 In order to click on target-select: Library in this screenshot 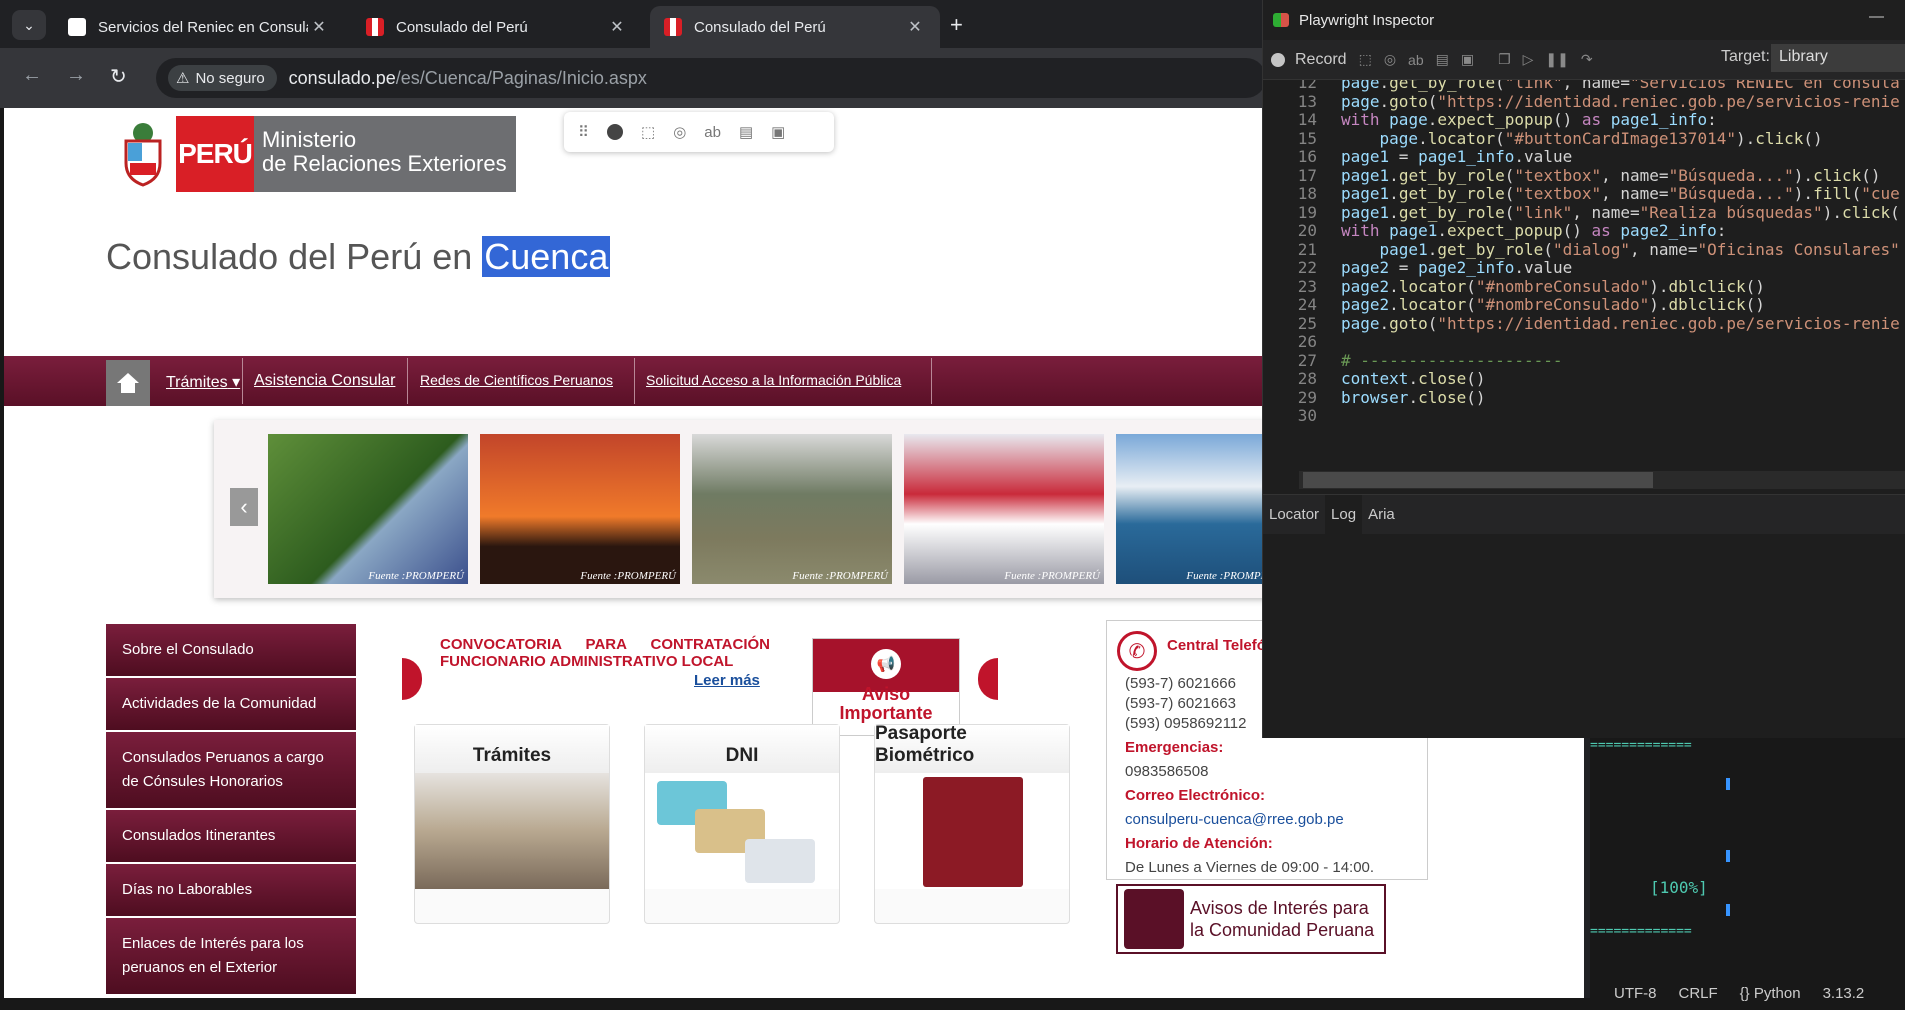, I will do `click(1838, 58)`.